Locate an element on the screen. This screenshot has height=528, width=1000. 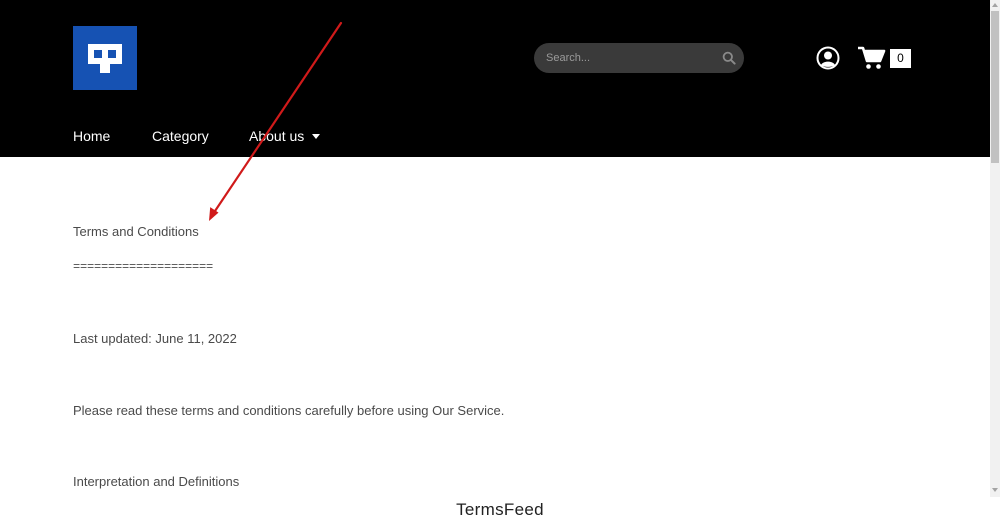
brand-logo-icon is located at coordinates (105, 58).